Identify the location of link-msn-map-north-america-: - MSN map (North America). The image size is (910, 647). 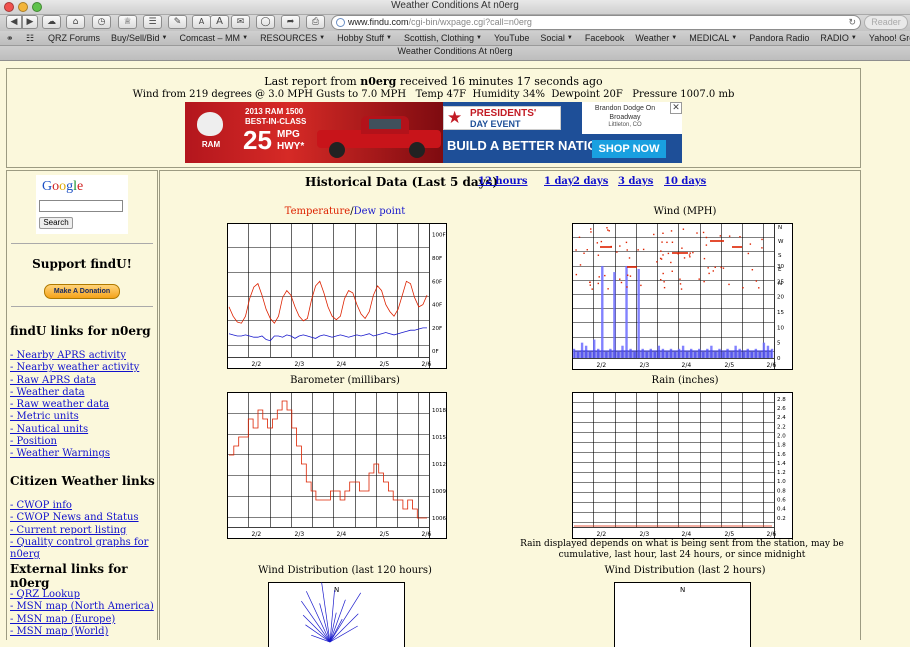
(82, 607).